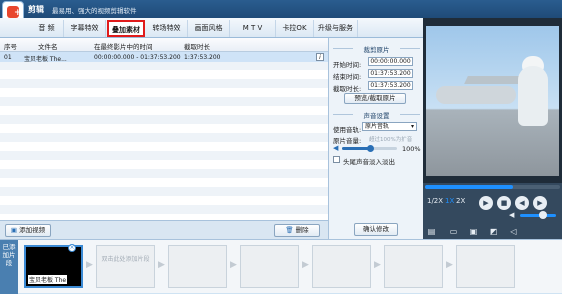 Image resolution: width=562 pixels, height=294 pixels. What do you see at coordinates (123, 47) in the screenshot?
I see `column-header-time: 在最终影片中的时间` at bounding box center [123, 47].